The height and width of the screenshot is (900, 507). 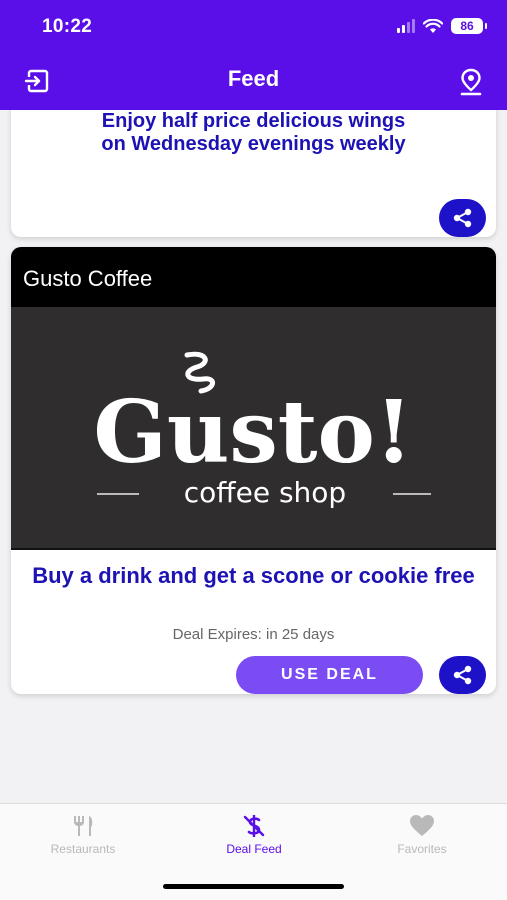 I want to click on deal-expiry: Deal Expires: in 25 days, so click(x=253, y=634).